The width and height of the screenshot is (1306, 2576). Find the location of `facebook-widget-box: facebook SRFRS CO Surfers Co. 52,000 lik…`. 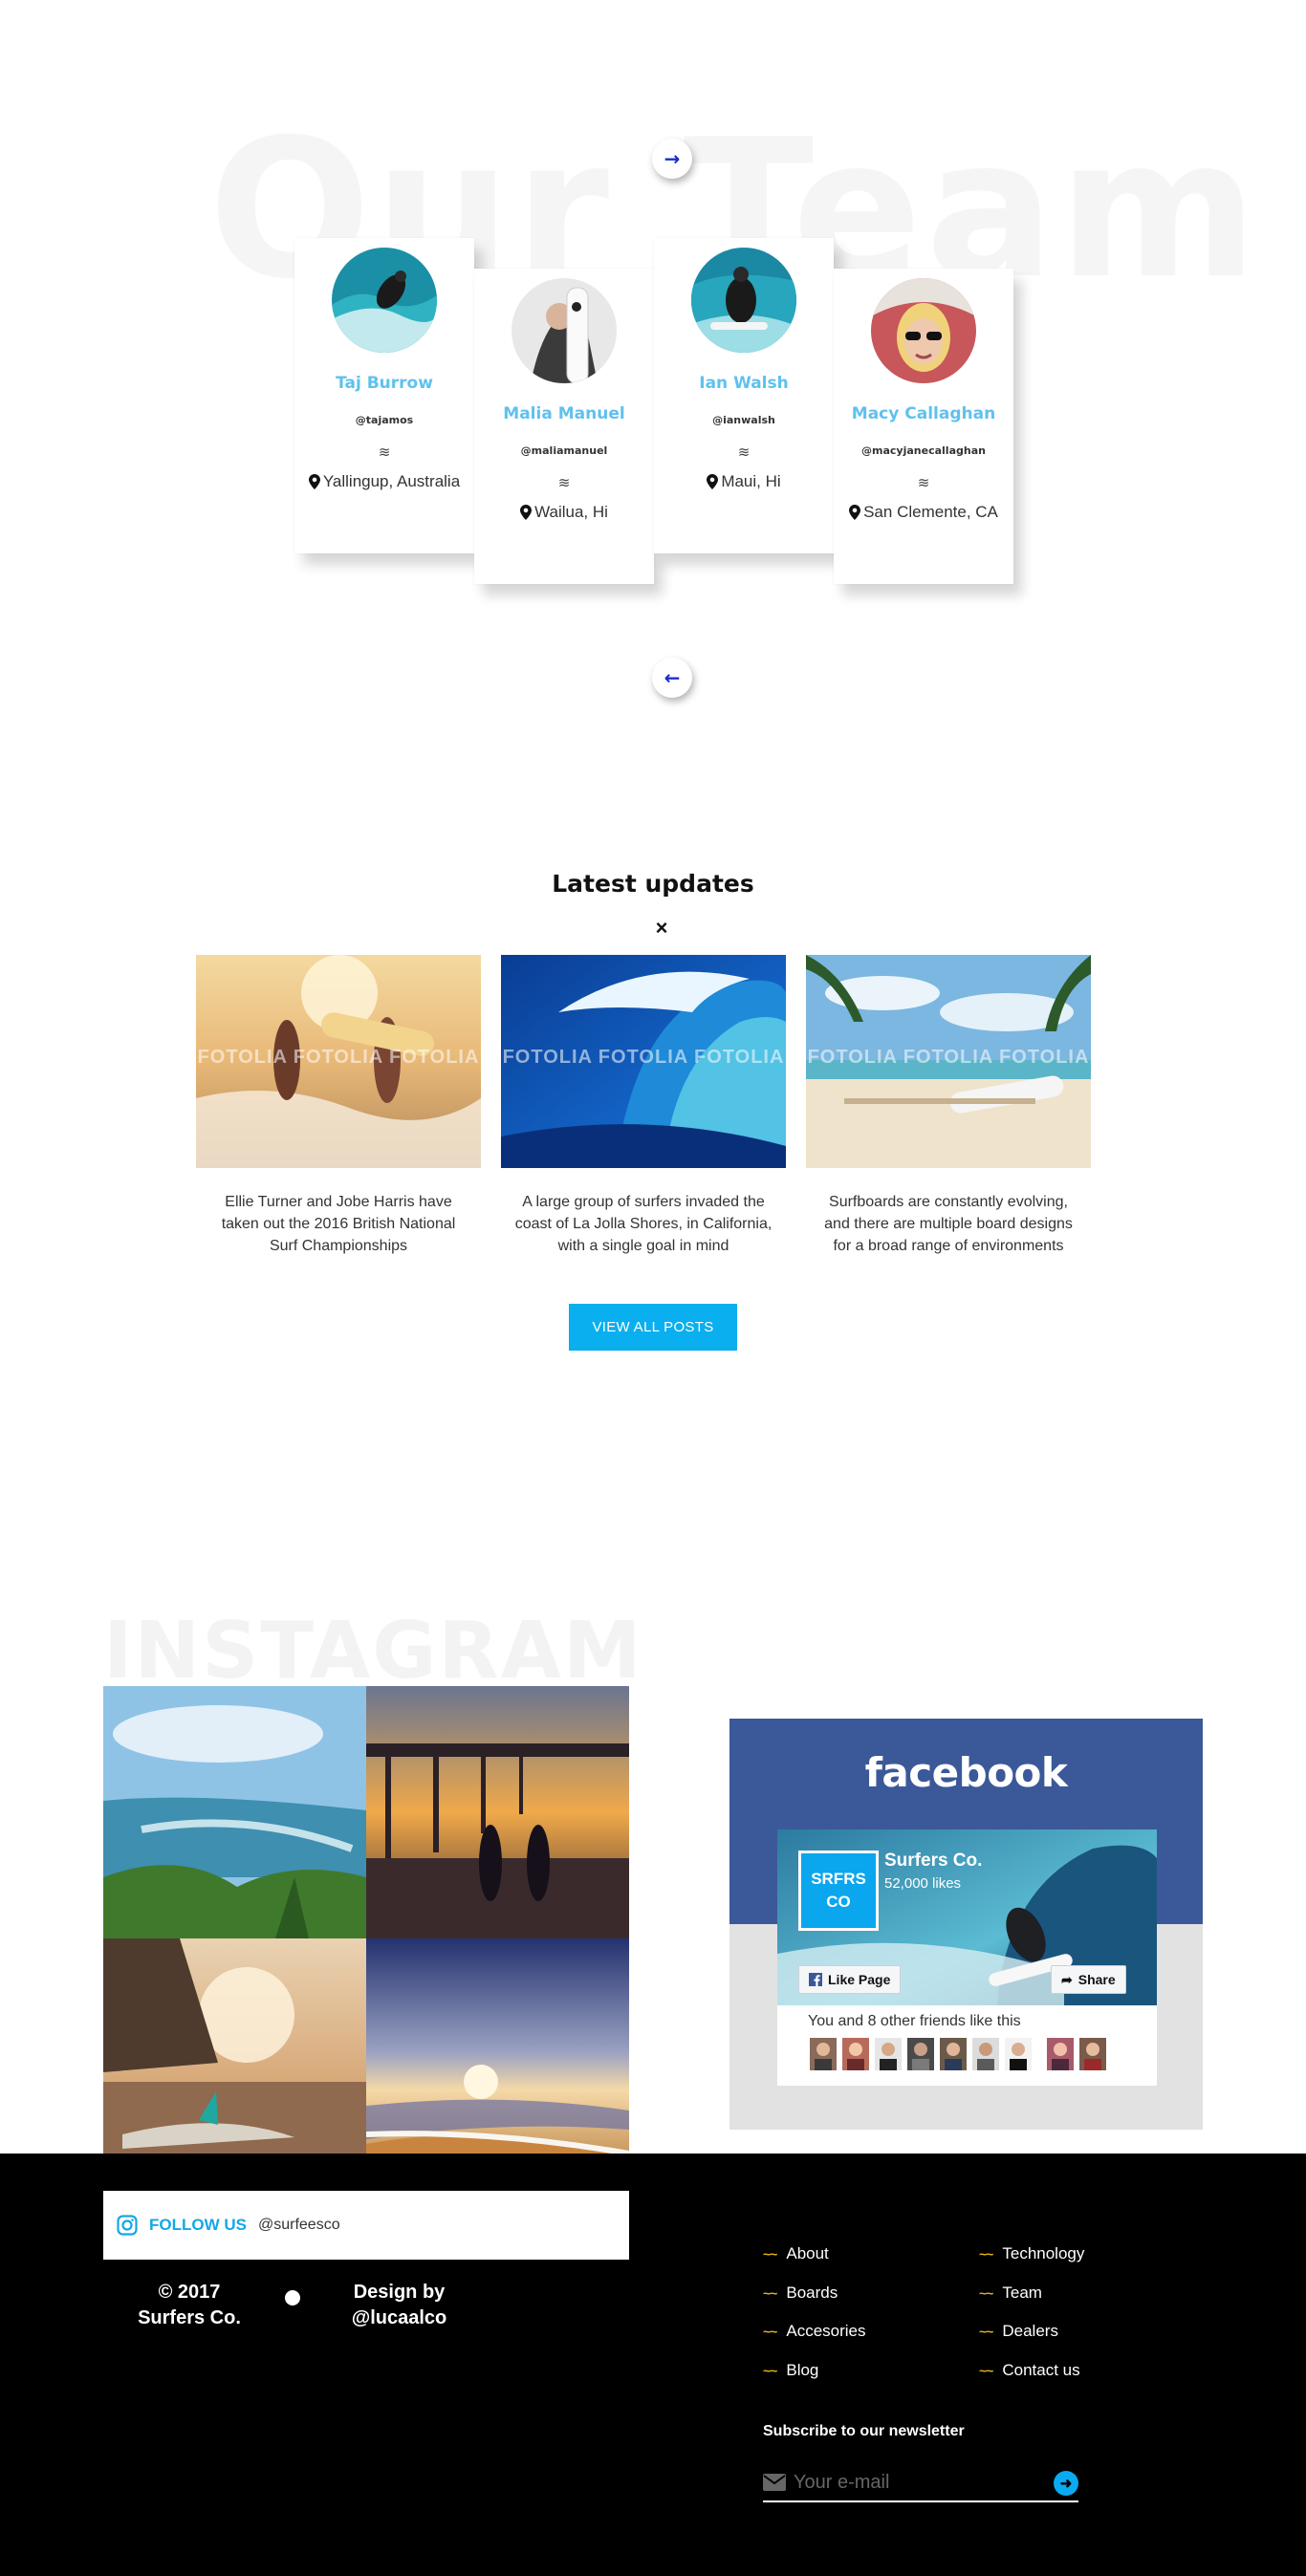

facebook-widget-box: facebook SRFRS CO Surfers Co. 52,000 lik… is located at coordinates (966, 1924).